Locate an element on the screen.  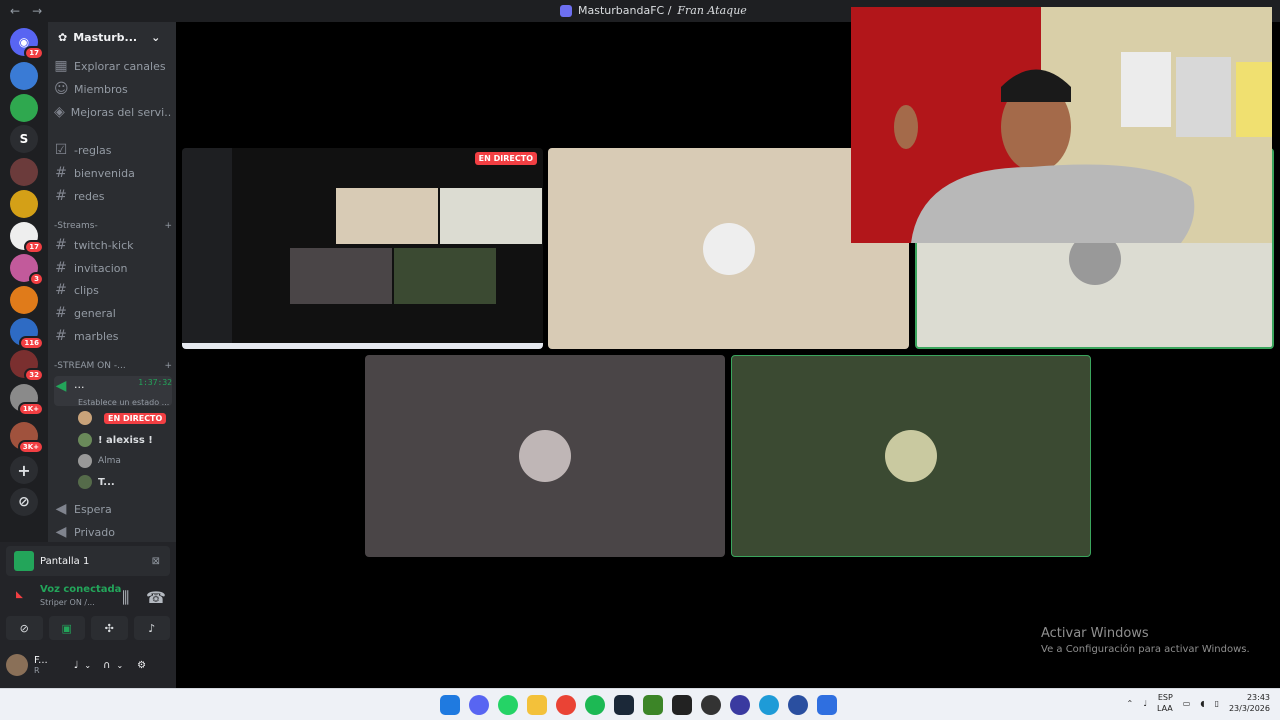
notification-badge: 32 is located at coordinates (34, 375).